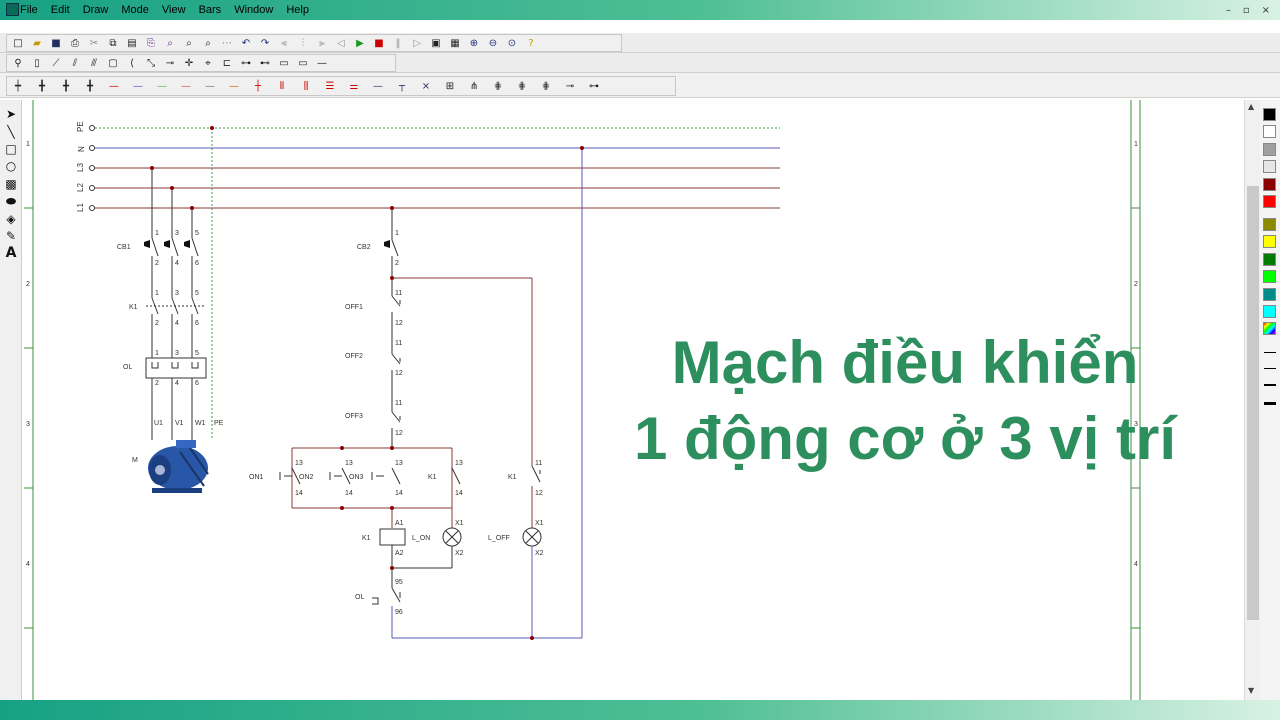  Describe the element at coordinates (512, 43) in the screenshot. I see `zoom-fit-icon: ⊙` at that location.